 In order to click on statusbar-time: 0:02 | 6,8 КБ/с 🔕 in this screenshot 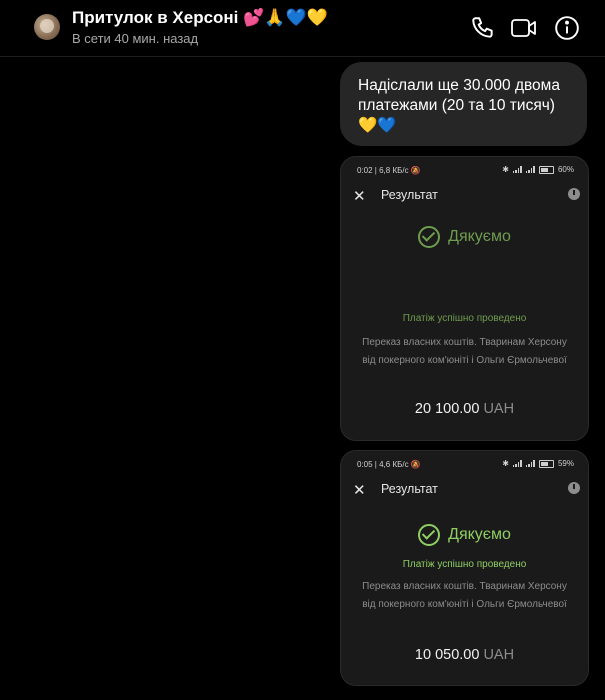, I will do `click(389, 170)`.